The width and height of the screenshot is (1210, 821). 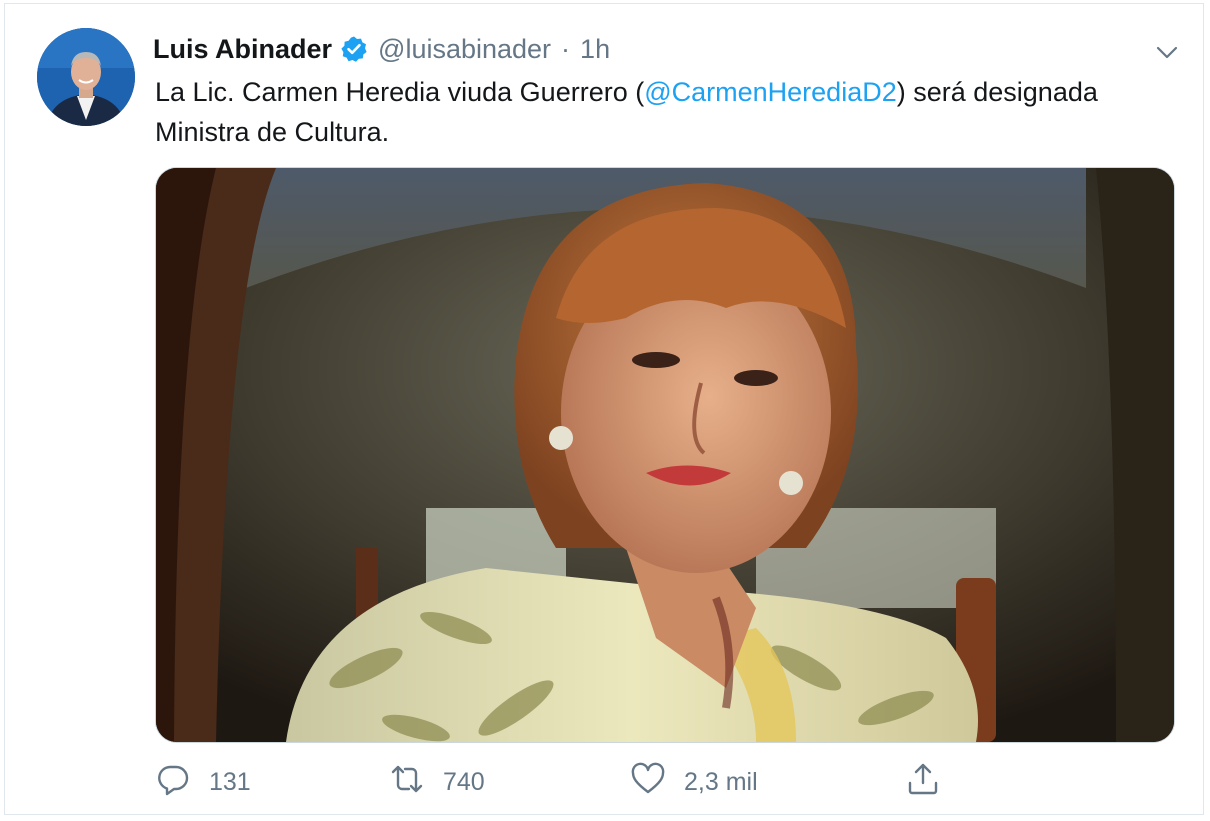 I want to click on chevron-down-icon, so click(x=1167, y=52).